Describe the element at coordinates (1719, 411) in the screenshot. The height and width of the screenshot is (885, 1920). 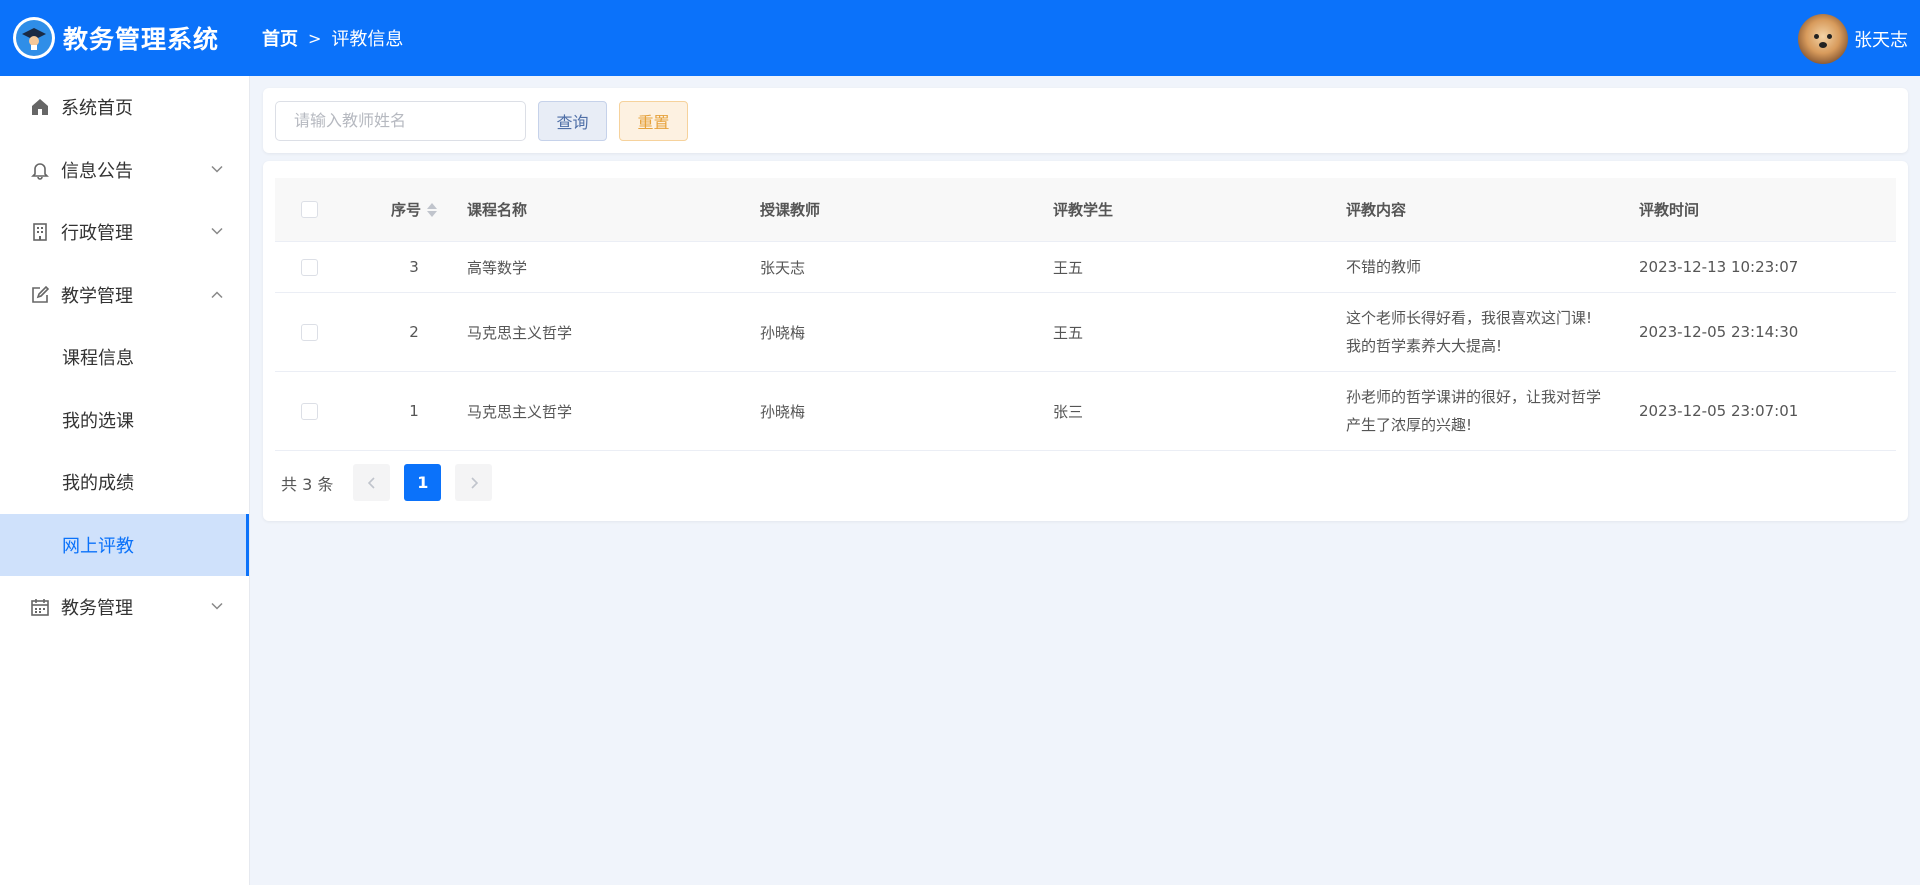
I see `row-time: 2023-12-05 23:07:01` at that location.